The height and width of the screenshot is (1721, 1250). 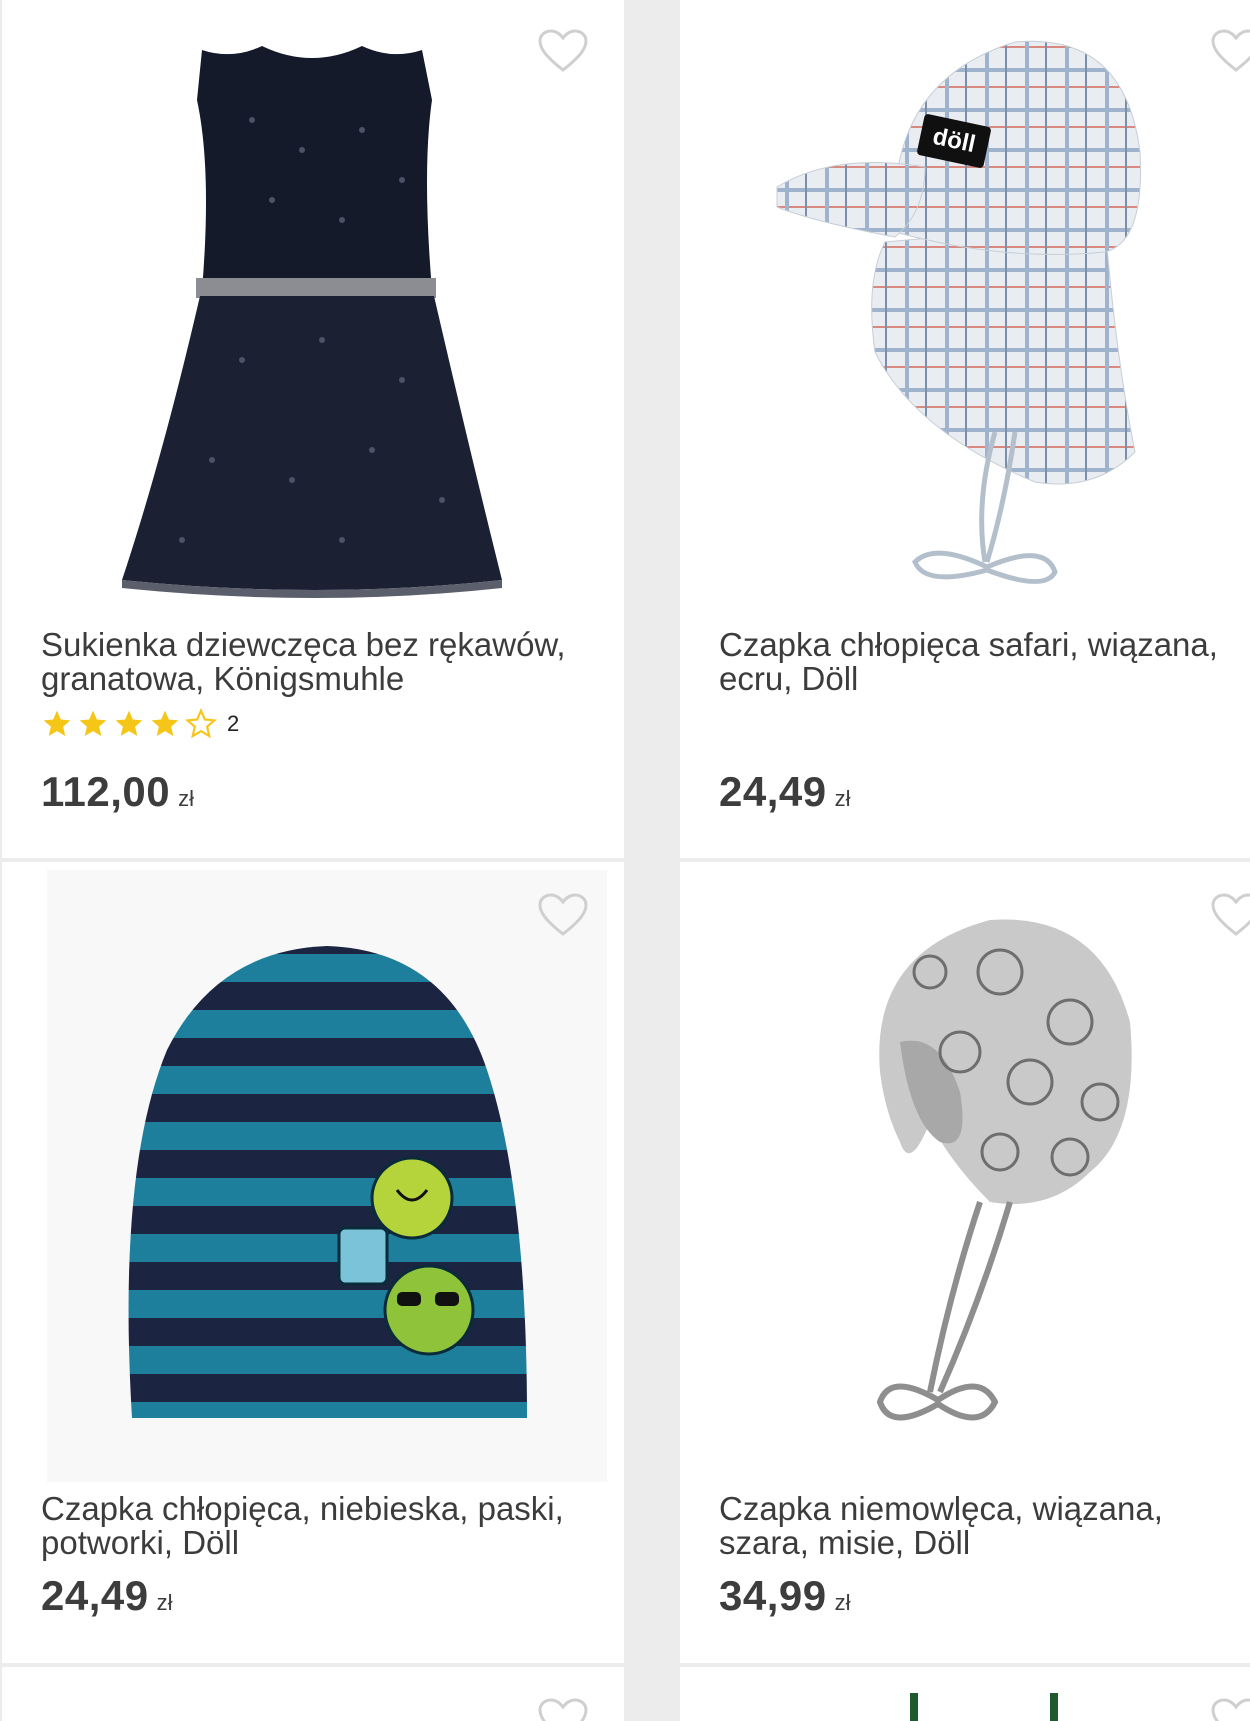 I want to click on star-outline-icon, so click(x=201, y=724).